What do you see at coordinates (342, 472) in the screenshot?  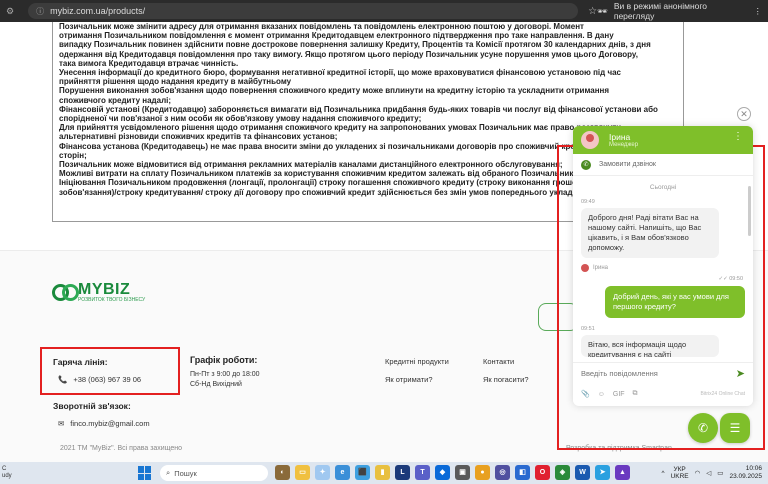 I see `edge-icon: e` at bounding box center [342, 472].